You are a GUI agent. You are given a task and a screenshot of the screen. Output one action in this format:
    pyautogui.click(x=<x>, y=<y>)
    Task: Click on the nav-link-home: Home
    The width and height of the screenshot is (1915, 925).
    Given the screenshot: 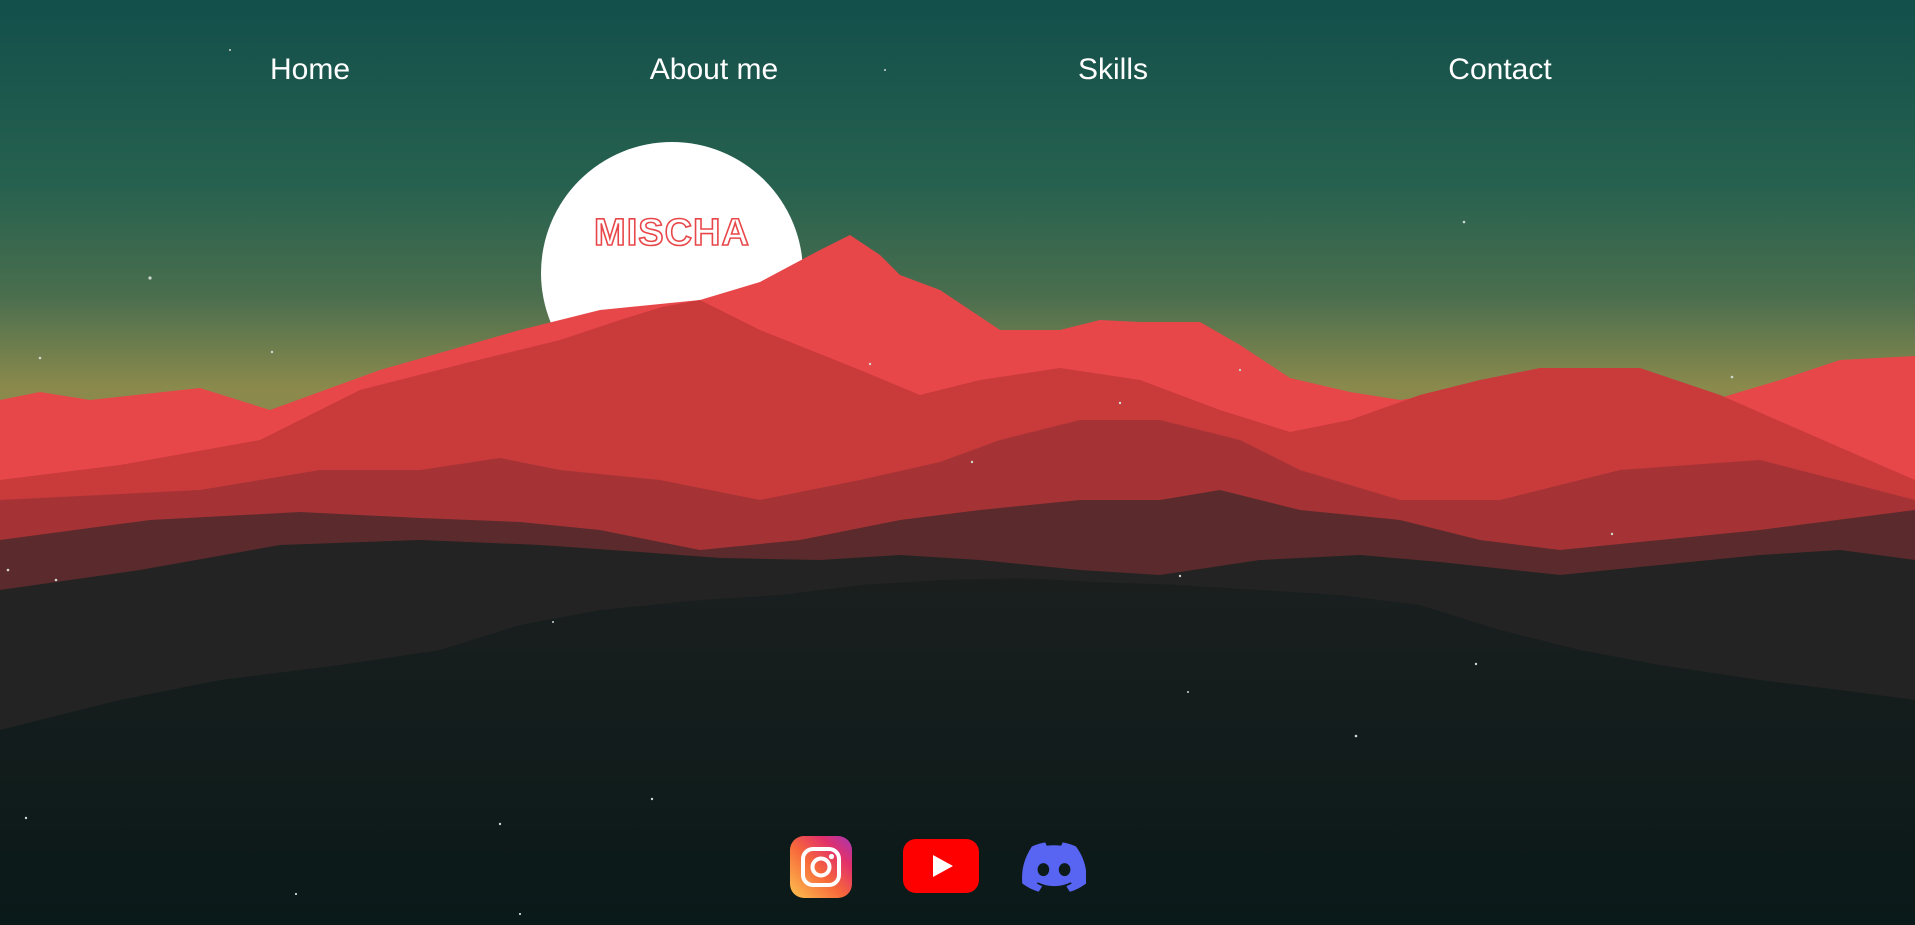 What is the action you would take?
    pyautogui.click(x=310, y=70)
    